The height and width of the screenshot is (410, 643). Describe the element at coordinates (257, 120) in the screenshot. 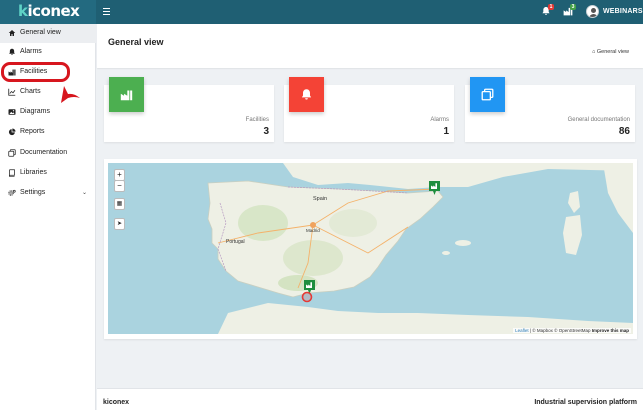

I see `card-caption: Facilities` at that location.